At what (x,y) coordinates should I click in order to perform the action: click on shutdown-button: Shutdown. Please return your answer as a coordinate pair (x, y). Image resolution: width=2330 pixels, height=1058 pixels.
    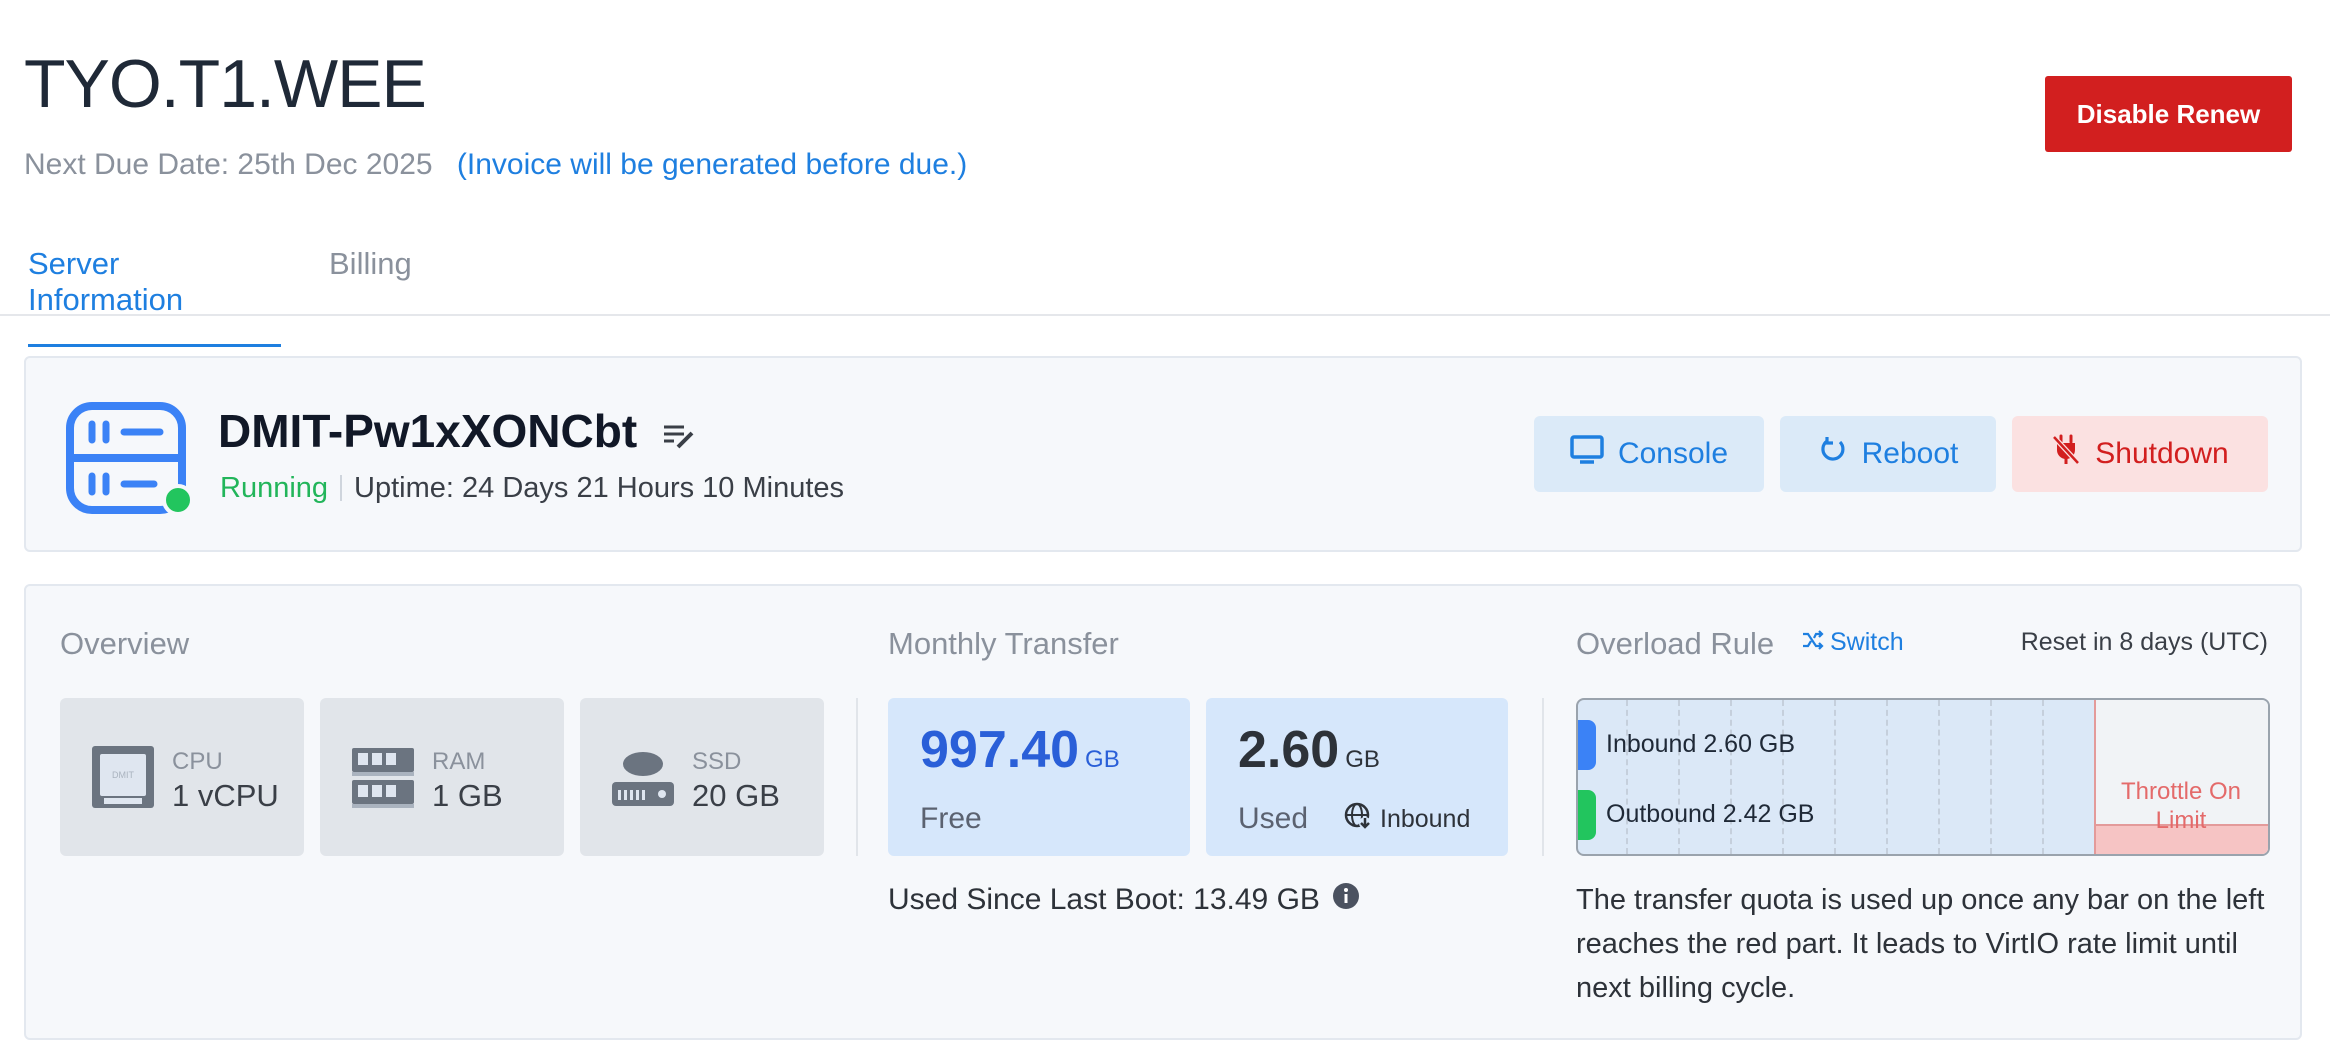
    Looking at the image, I should click on (2140, 454).